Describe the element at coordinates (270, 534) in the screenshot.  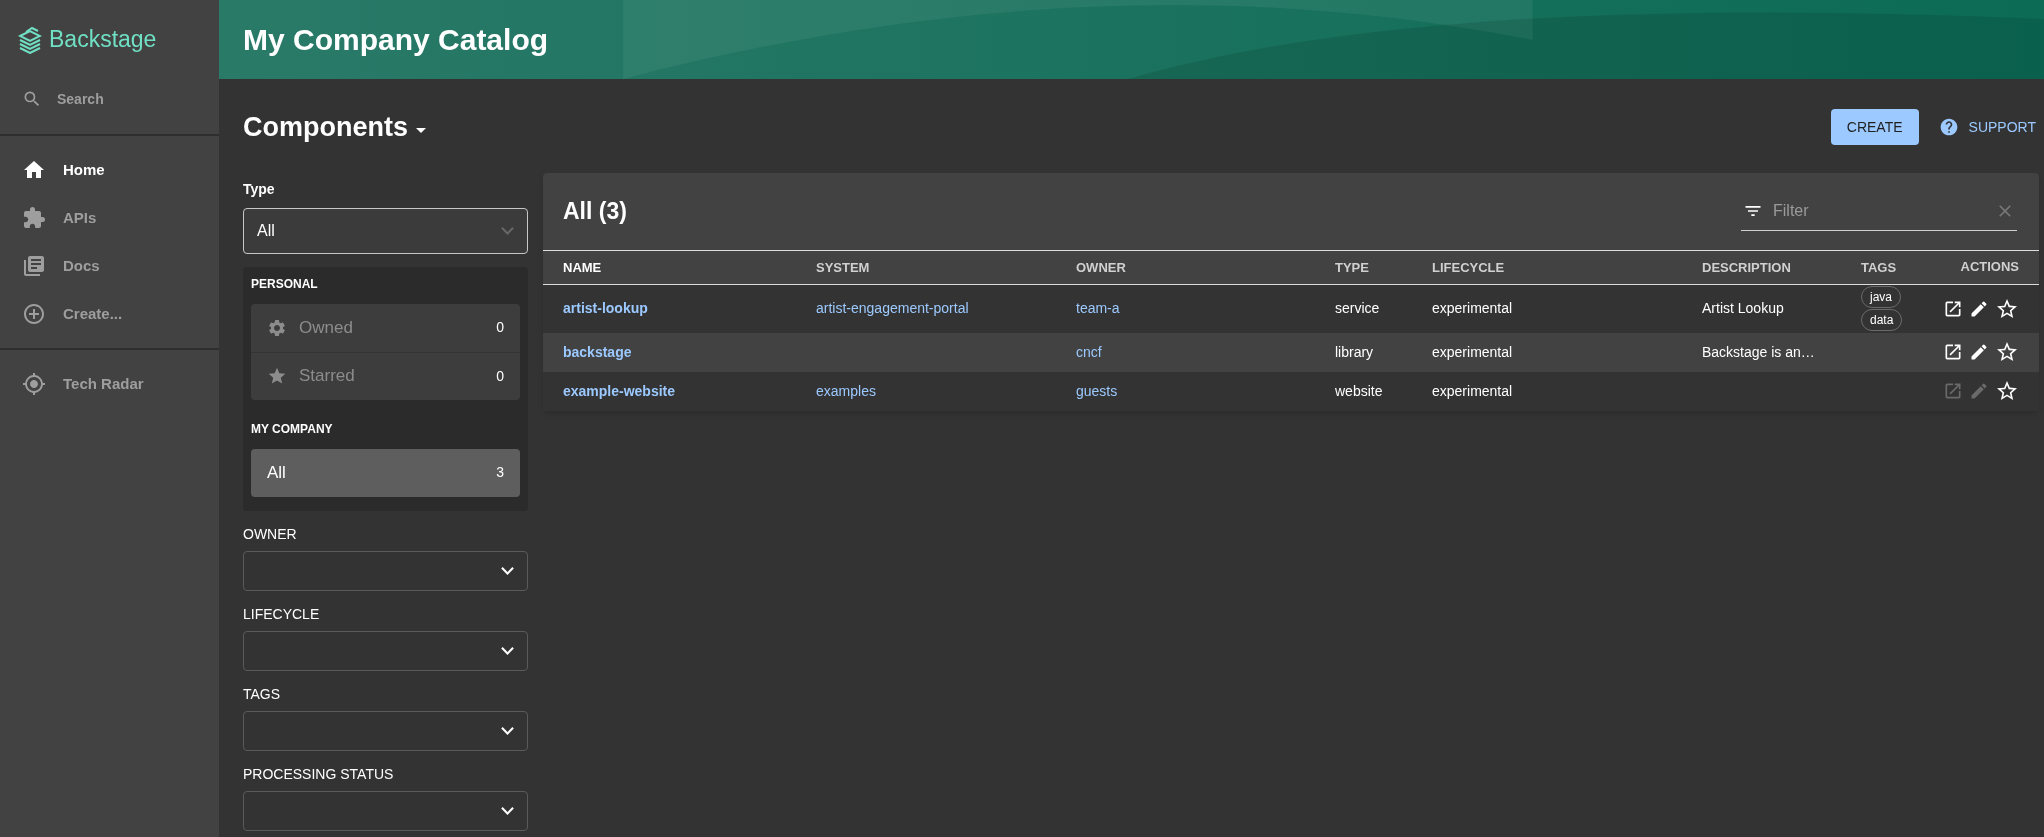
I see `filter-label: OWNER` at that location.